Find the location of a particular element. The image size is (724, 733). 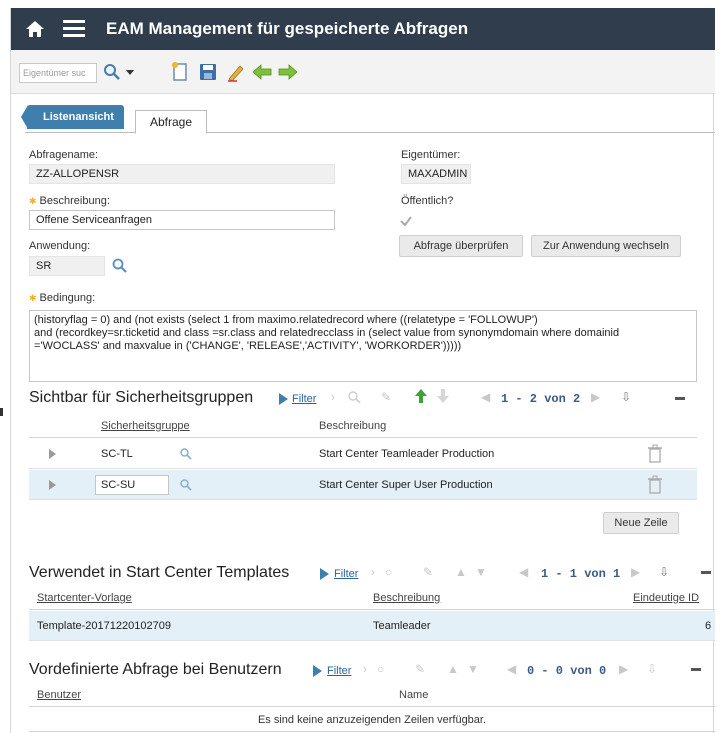

table-row: Template-20171220102709 Teamleader 6 is located at coordinates (372, 626).